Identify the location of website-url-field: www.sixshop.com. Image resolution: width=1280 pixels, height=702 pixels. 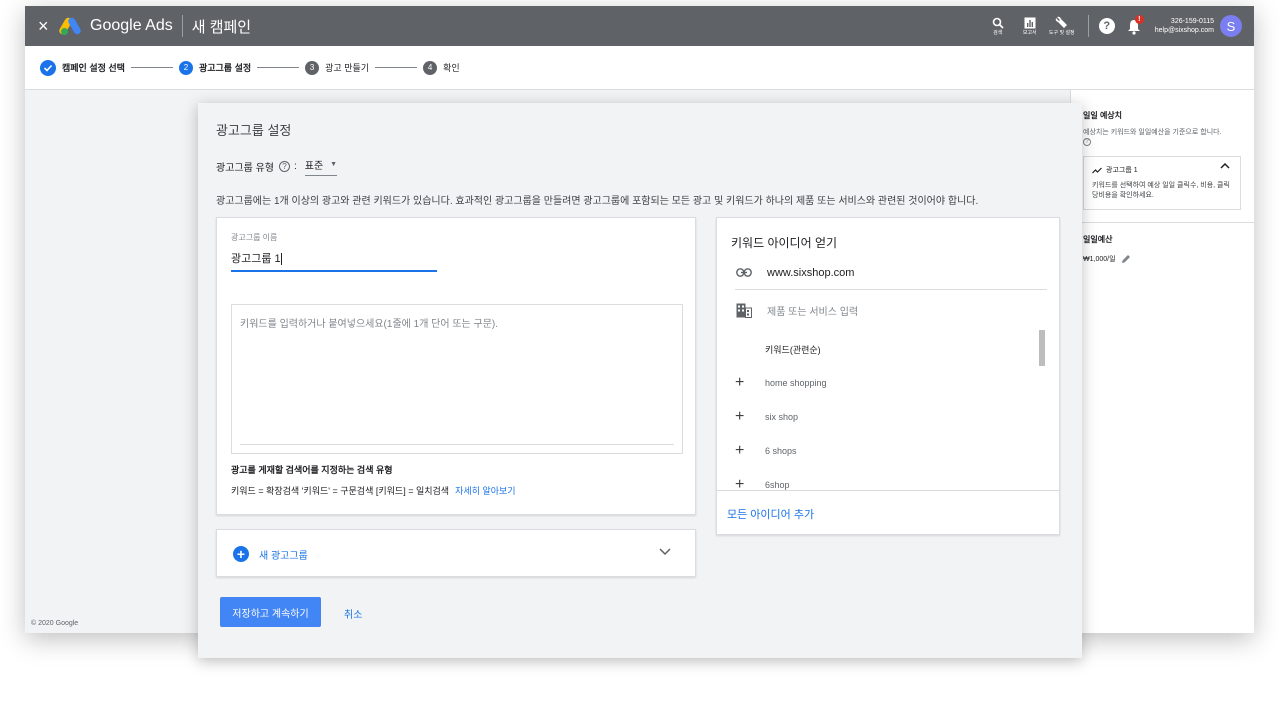
(891, 273).